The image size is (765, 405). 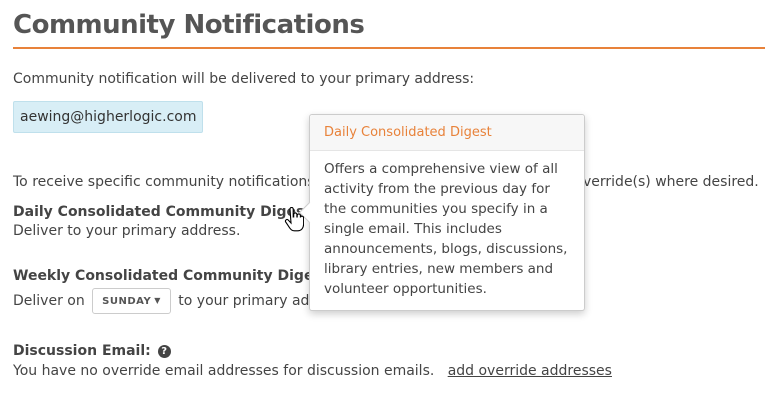 I want to click on weekly-deliver-row: Deliver on SUNDAY ▼ to your primary addr, so click(x=168, y=301).